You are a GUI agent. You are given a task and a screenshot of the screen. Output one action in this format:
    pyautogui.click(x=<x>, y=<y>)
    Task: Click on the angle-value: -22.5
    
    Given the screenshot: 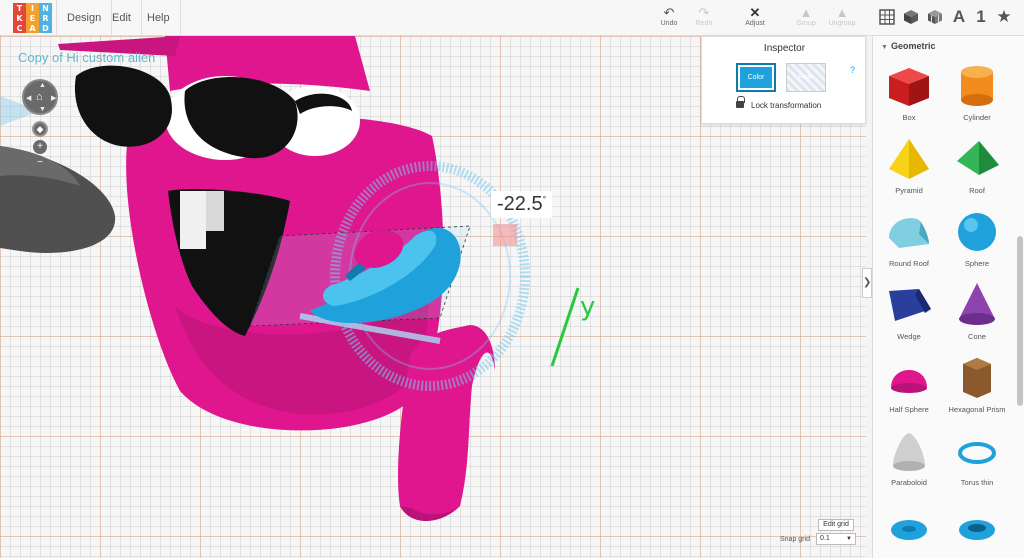 What is the action you would take?
    pyautogui.click(x=520, y=204)
    